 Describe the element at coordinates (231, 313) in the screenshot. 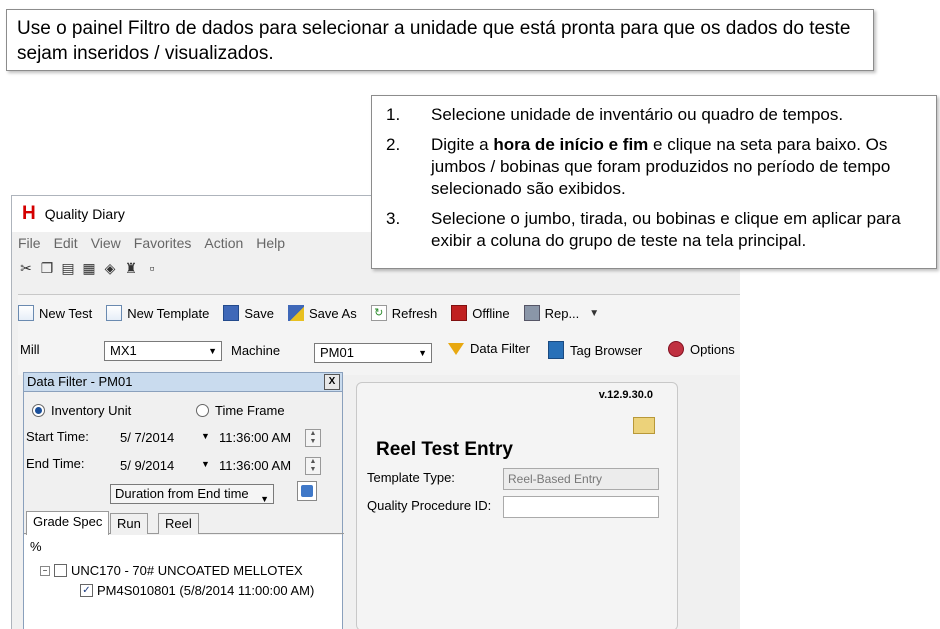

I see `floppy-icon` at that location.